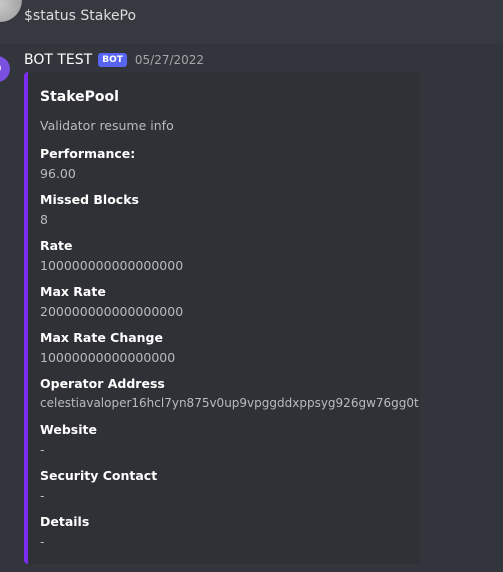 This screenshot has height=572, width=503. Describe the element at coordinates (58, 60) in the screenshot. I see `username: BOT TEST` at that location.